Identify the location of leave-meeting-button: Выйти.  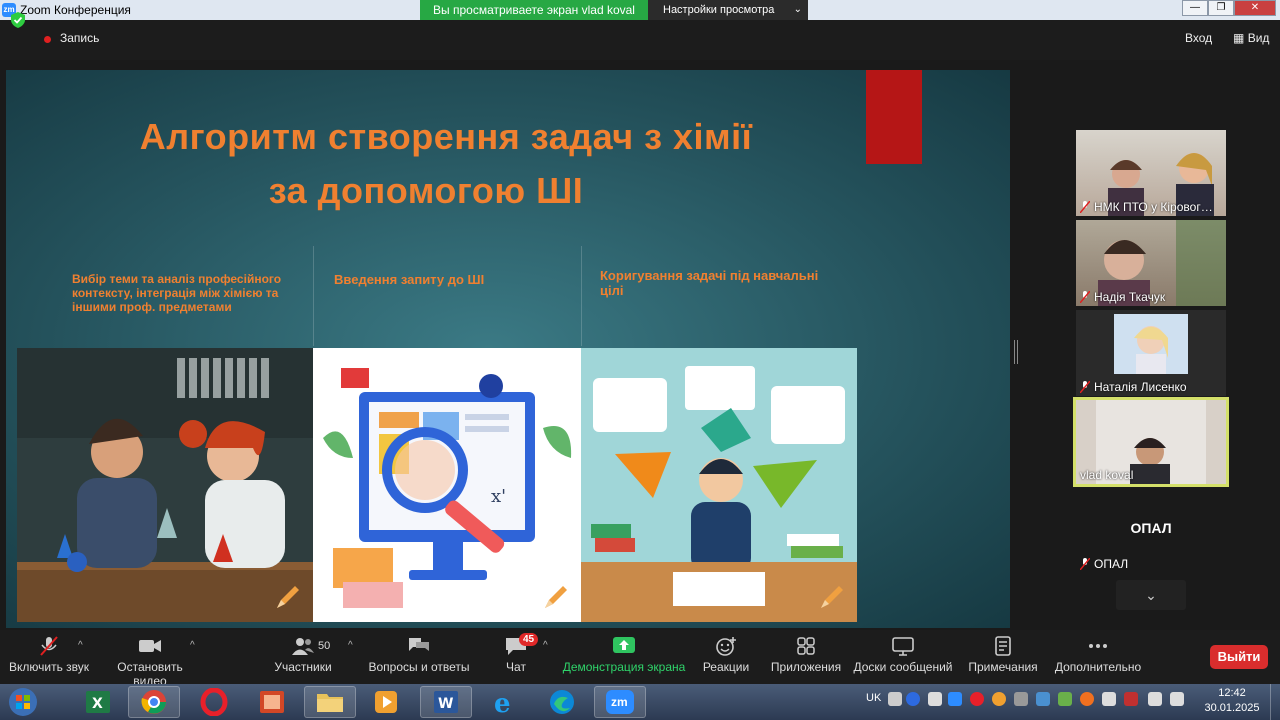
(1239, 657).